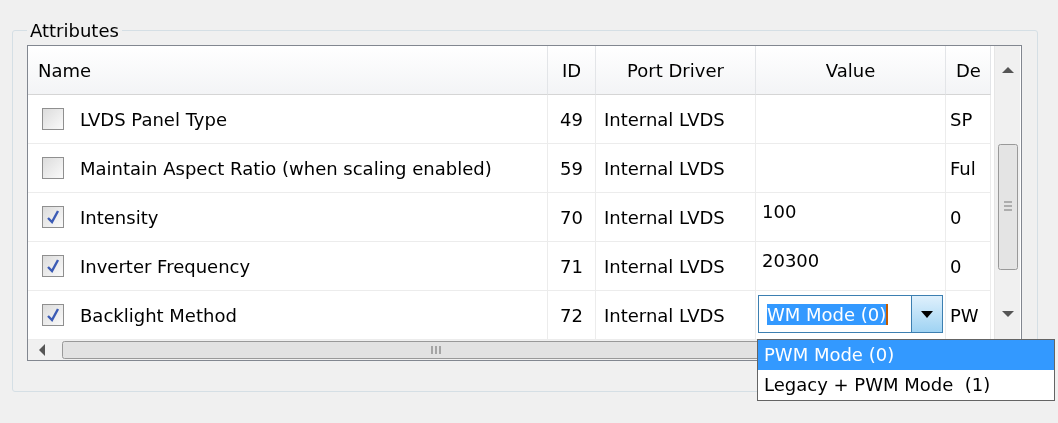 This screenshot has width=1058, height=423. I want to click on column-header: De, so click(968, 70).